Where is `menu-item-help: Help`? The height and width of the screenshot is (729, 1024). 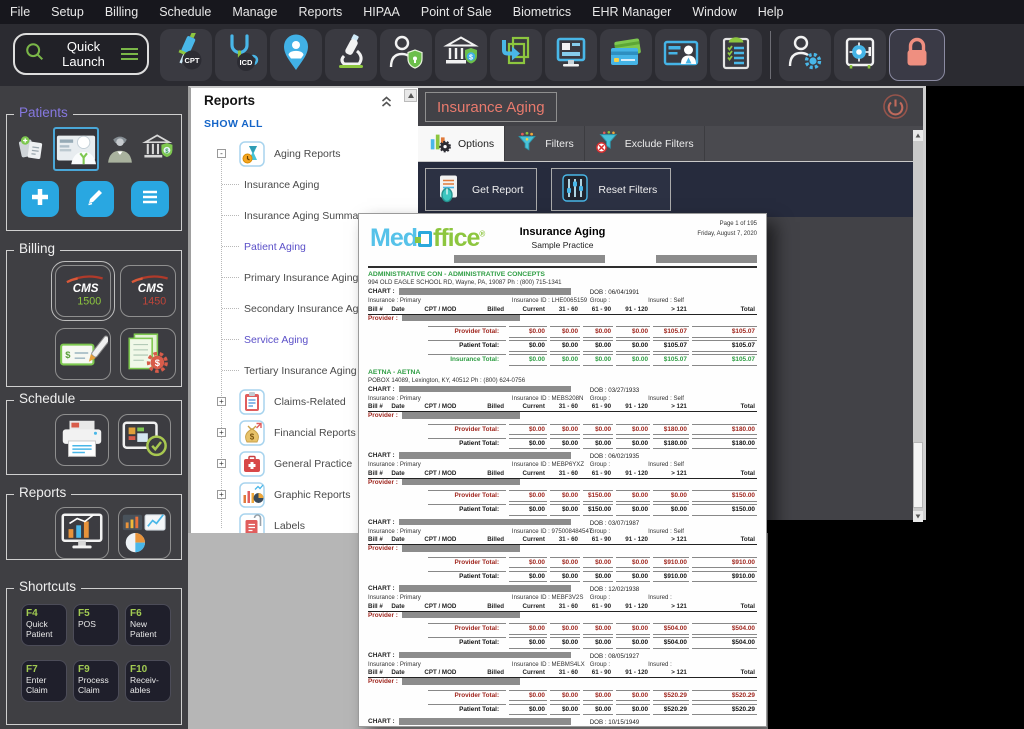 menu-item-help: Help is located at coordinates (771, 12).